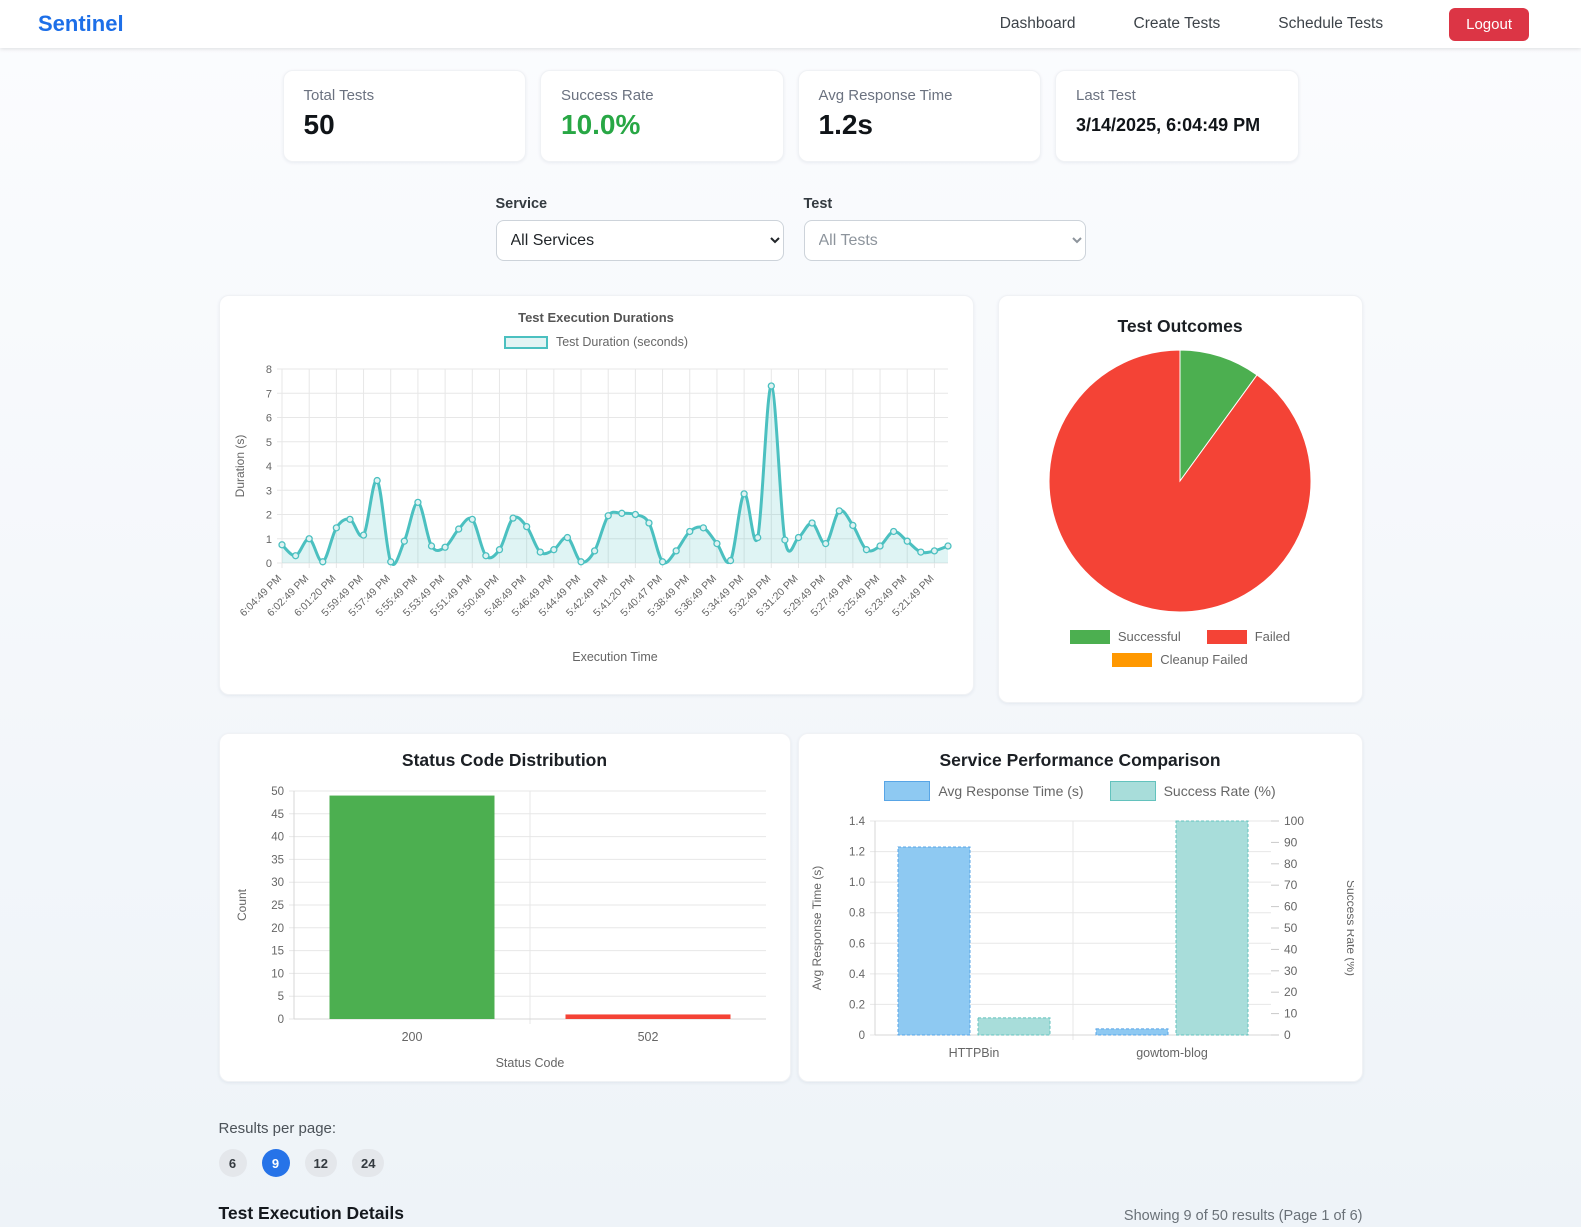  Describe the element at coordinates (601, 124) in the screenshot. I see `stat-value: 10.0%` at that location.